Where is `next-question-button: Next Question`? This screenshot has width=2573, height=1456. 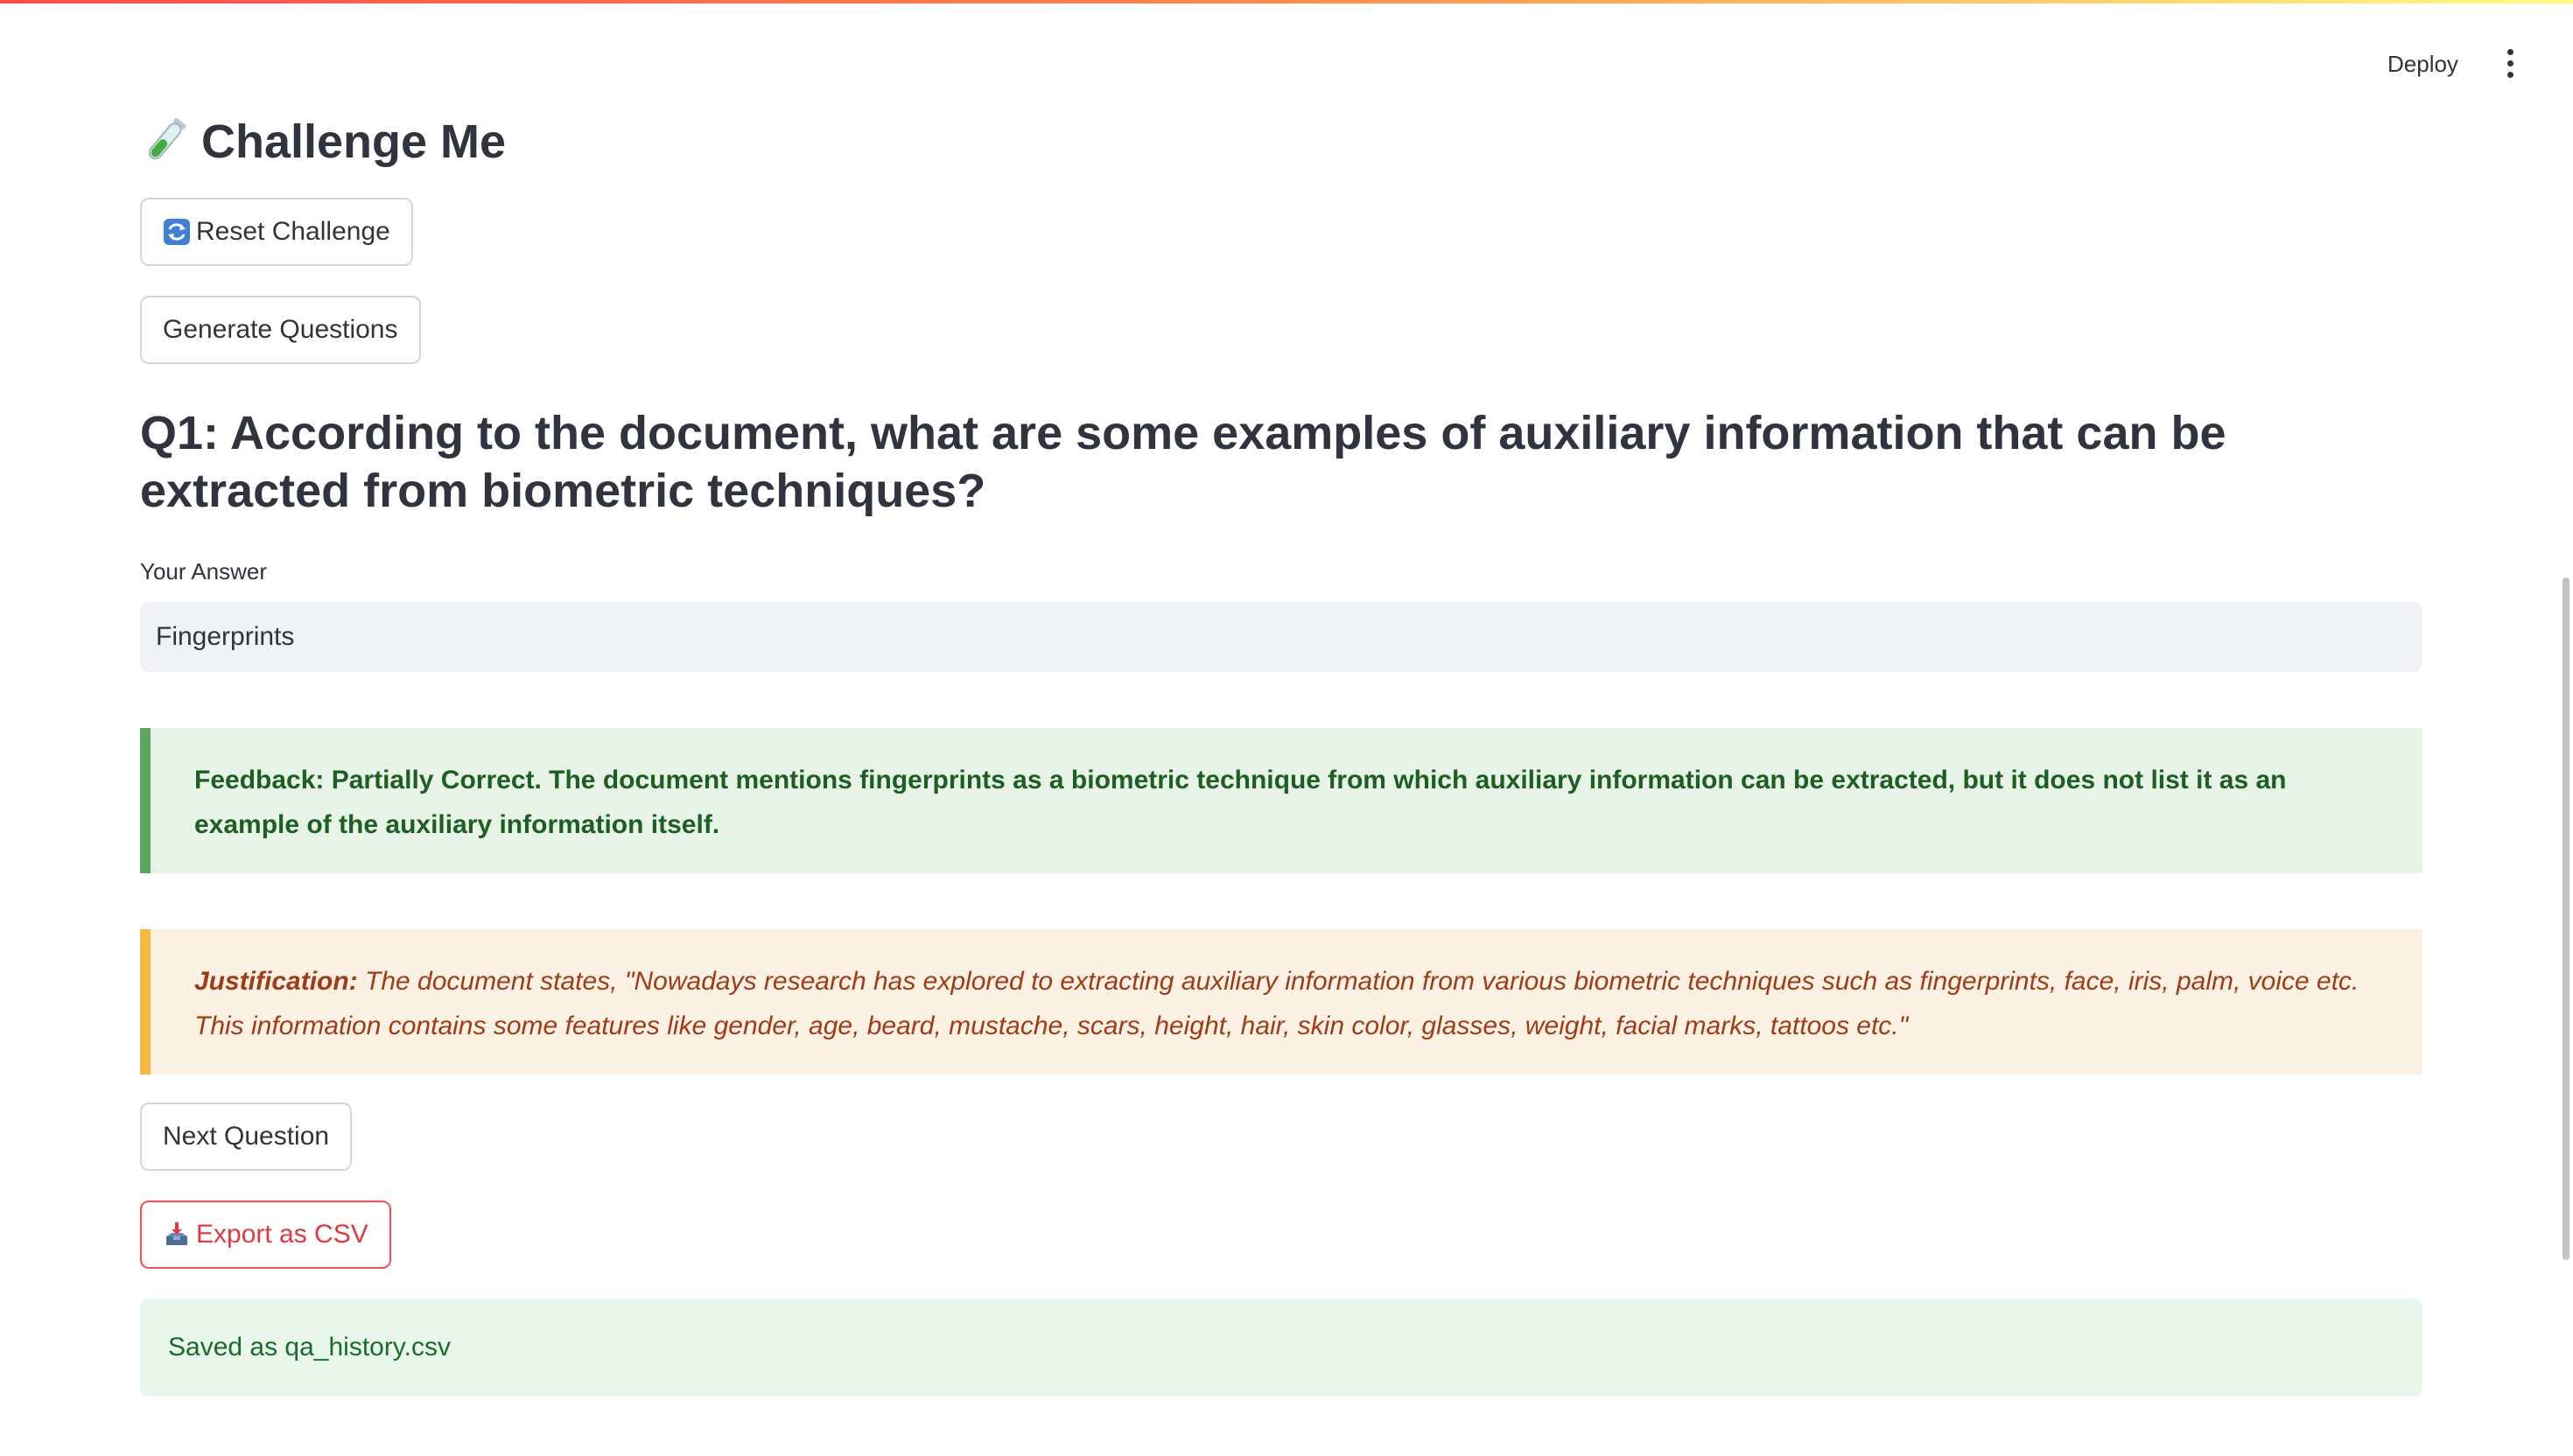
next-question-button: Next Question is located at coordinates (246, 1136).